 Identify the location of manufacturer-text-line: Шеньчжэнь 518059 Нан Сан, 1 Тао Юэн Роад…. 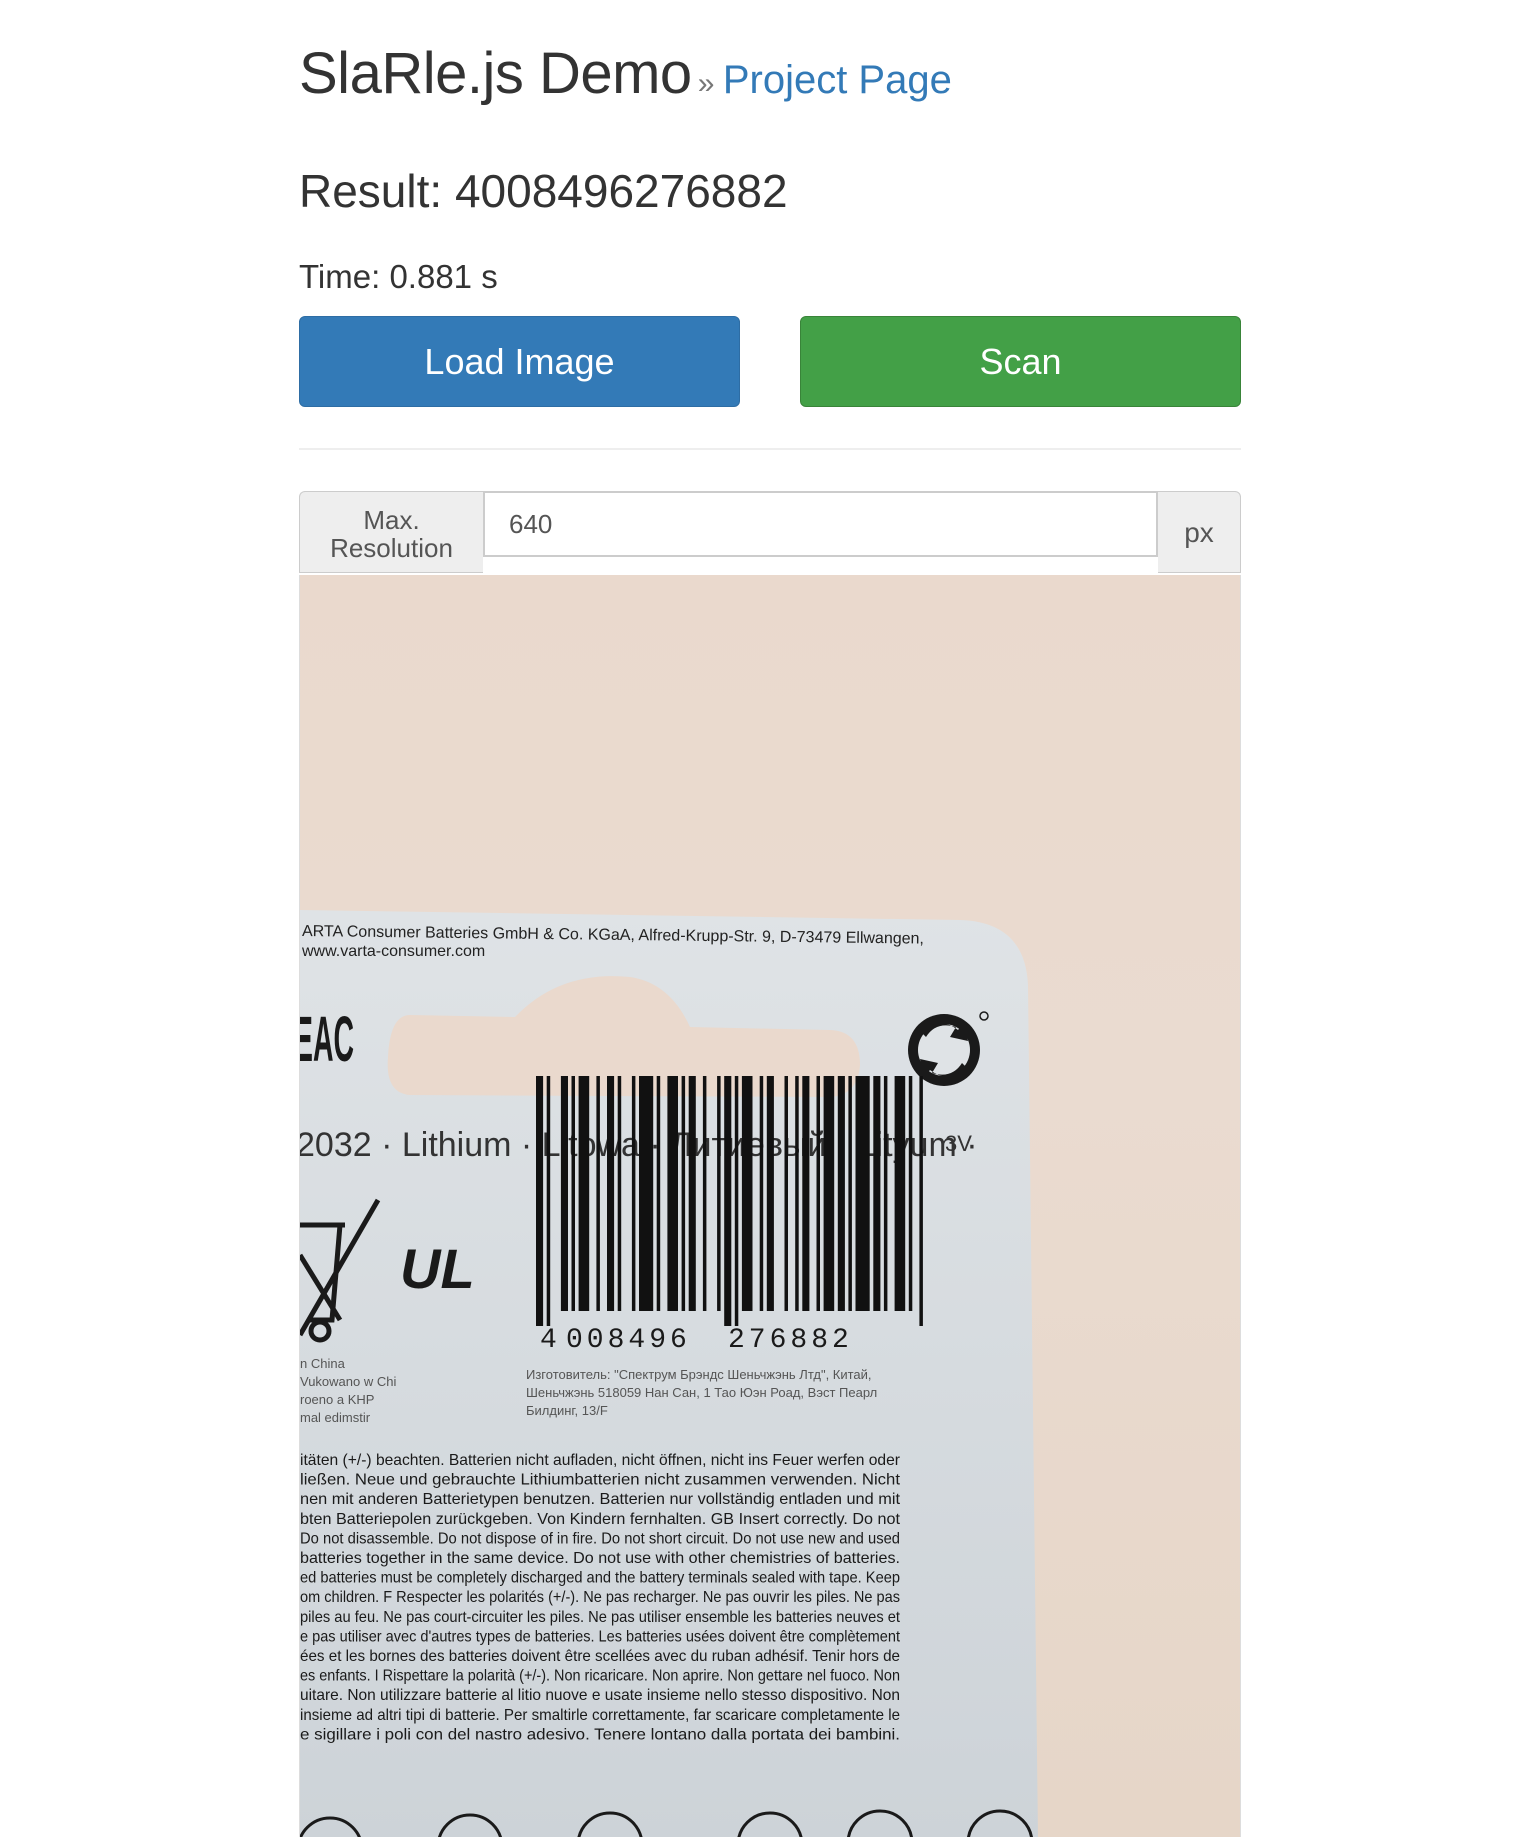
(701, 1392).